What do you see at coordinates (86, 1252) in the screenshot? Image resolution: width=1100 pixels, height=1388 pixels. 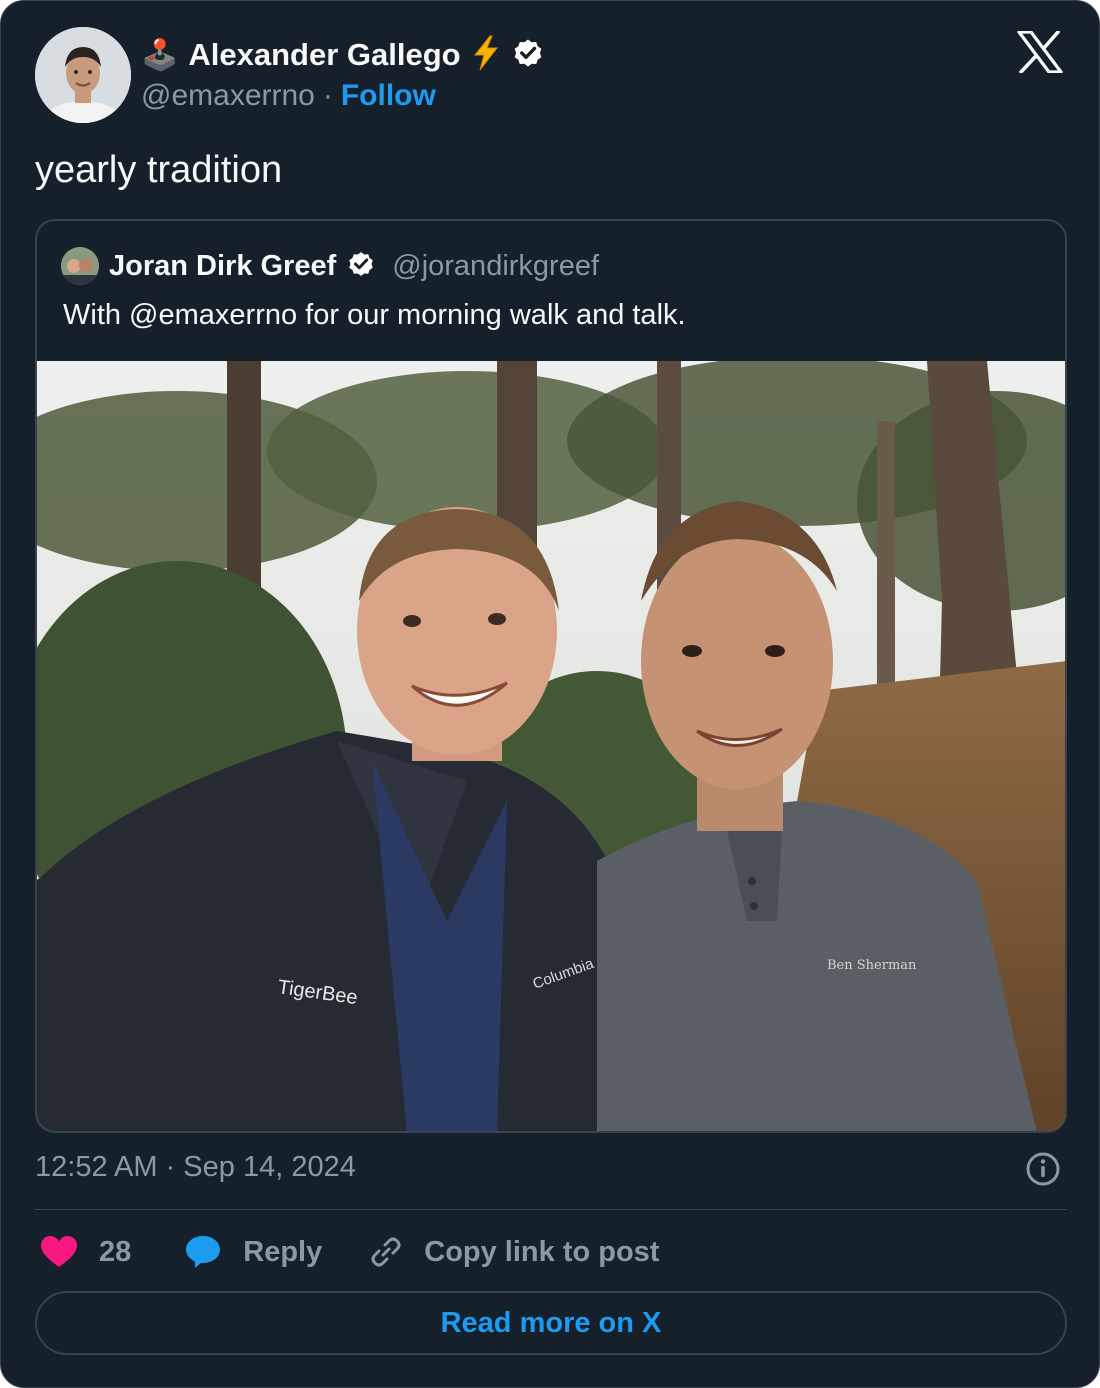 I see `like-button: 28` at bounding box center [86, 1252].